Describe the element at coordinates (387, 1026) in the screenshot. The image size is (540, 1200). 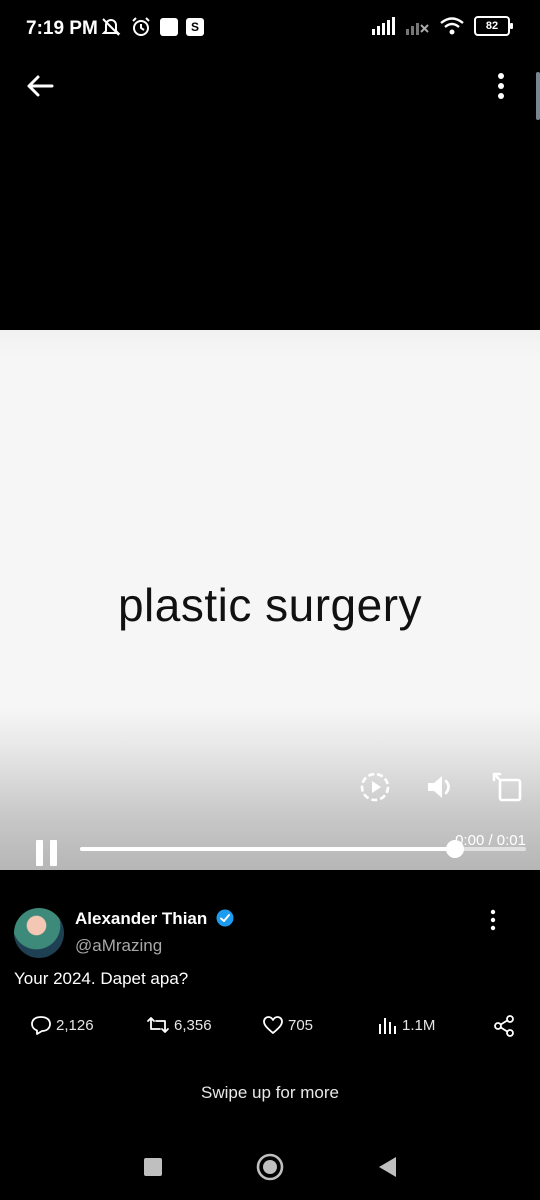
I see `views-chart-icon` at that location.